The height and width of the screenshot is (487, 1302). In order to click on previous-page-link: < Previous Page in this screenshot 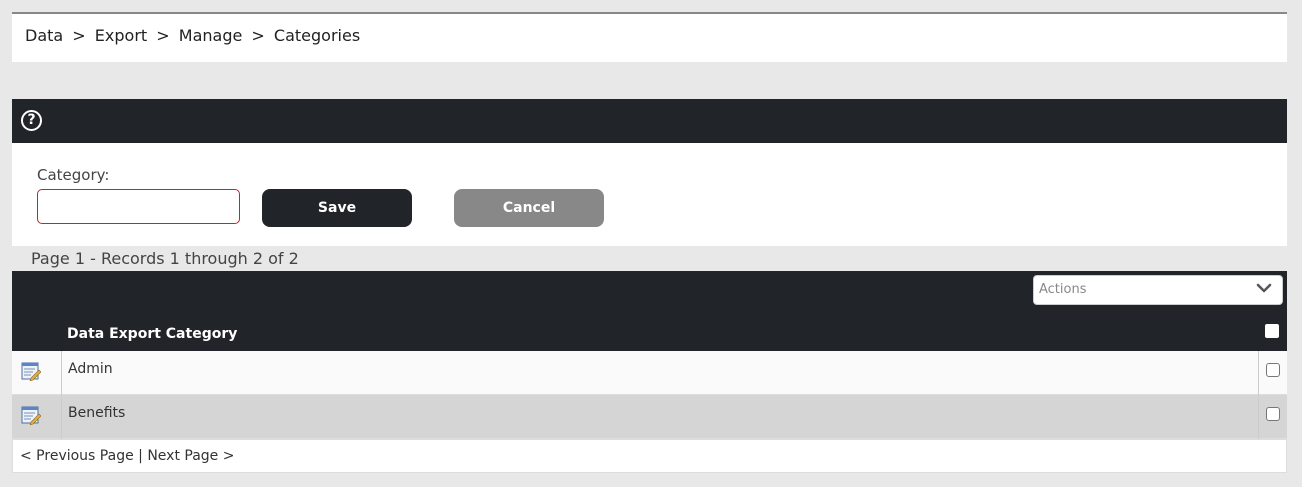, I will do `click(77, 456)`.